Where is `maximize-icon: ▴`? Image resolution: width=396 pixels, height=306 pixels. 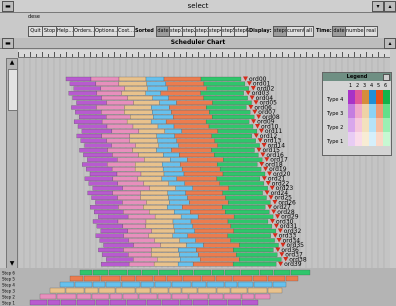
maximize-icon: ▴ is located at coordinates (390, 6).